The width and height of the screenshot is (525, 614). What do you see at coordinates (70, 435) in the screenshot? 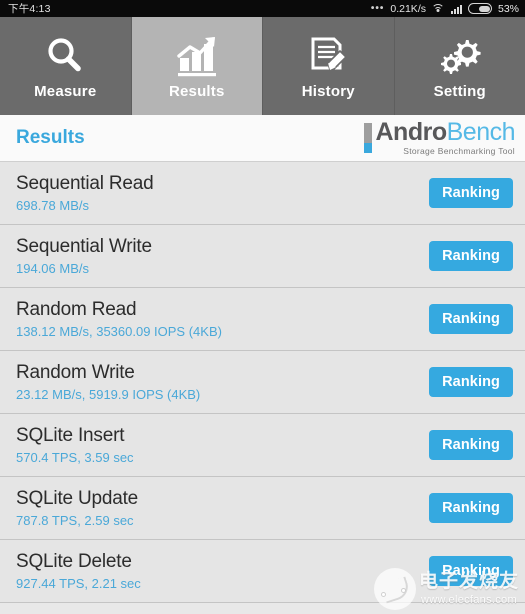
I see `result-name: SQLite Insert` at bounding box center [70, 435].